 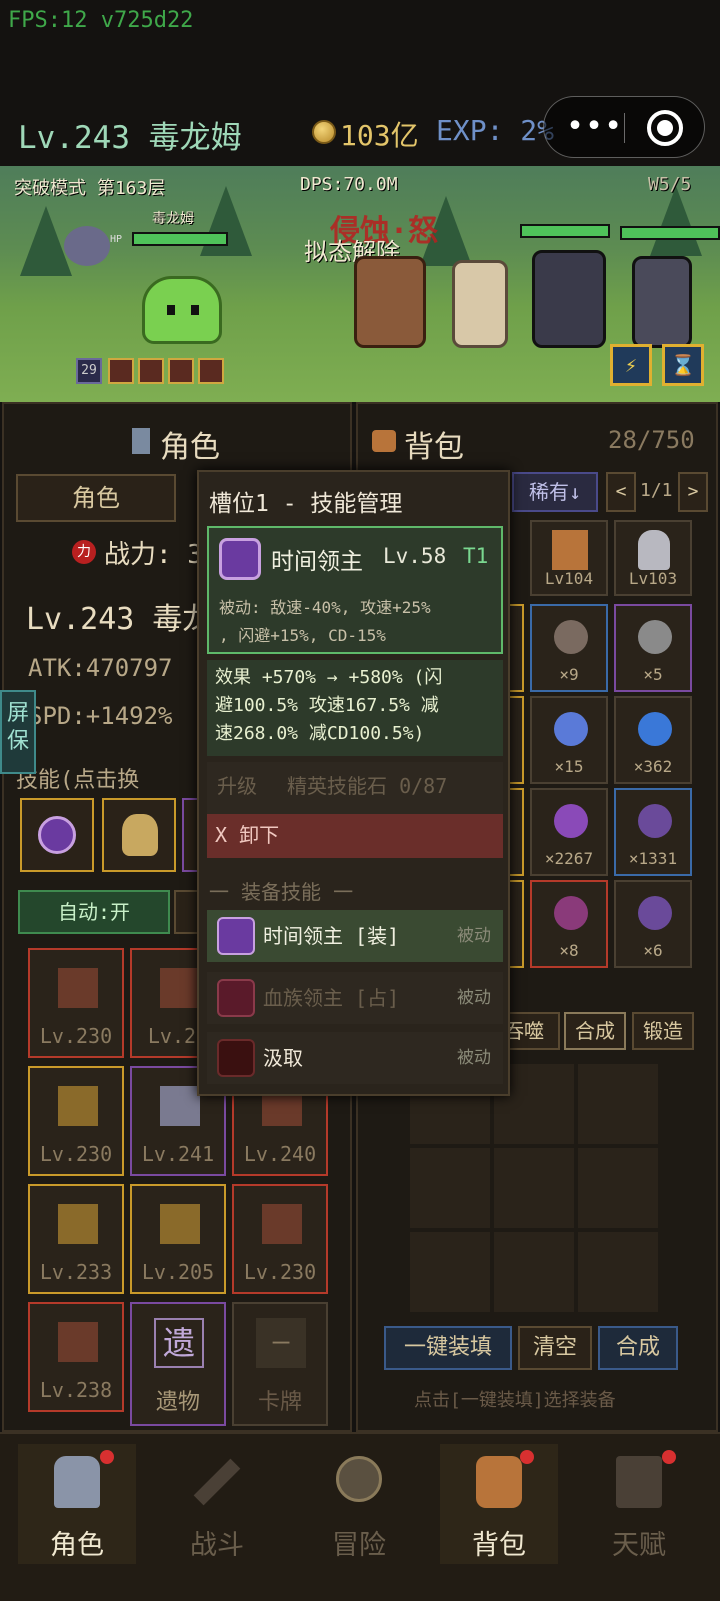 What do you see at coordinates (569, 832) in the screenshot?
I see `inventory-item: ×2267` at bounding box center [569, 832].